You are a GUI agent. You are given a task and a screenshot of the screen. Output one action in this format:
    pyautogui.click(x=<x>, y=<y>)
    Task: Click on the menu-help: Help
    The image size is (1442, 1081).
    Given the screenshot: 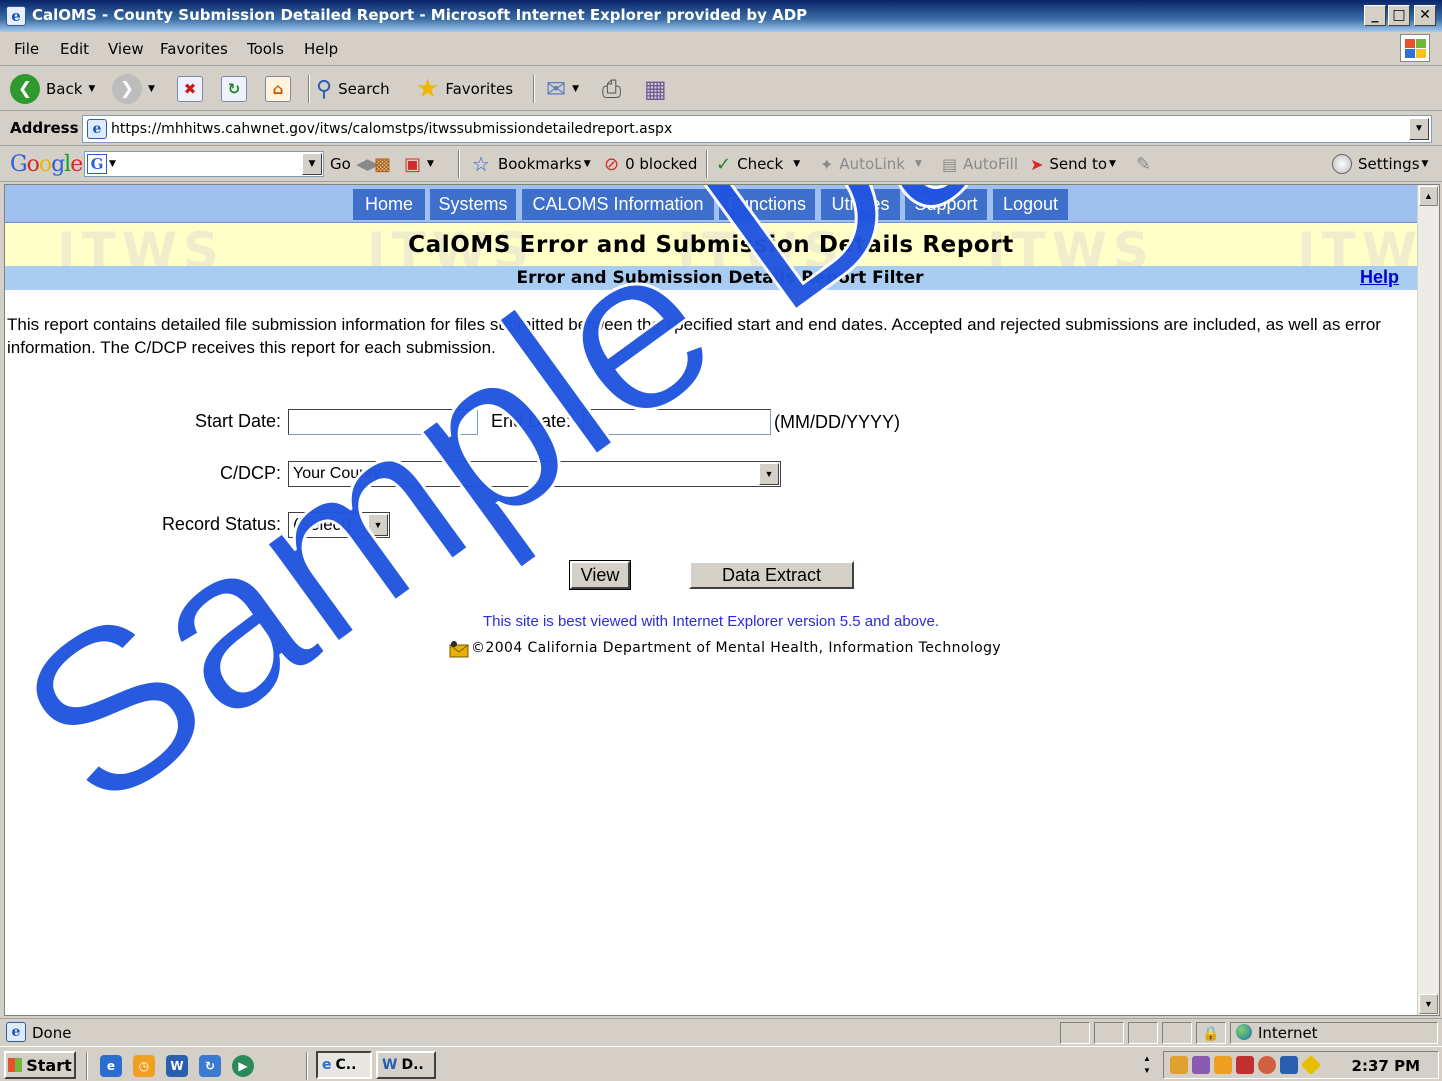 What is the action you would take?
    pyautogui.click(x=321, y=49)
    